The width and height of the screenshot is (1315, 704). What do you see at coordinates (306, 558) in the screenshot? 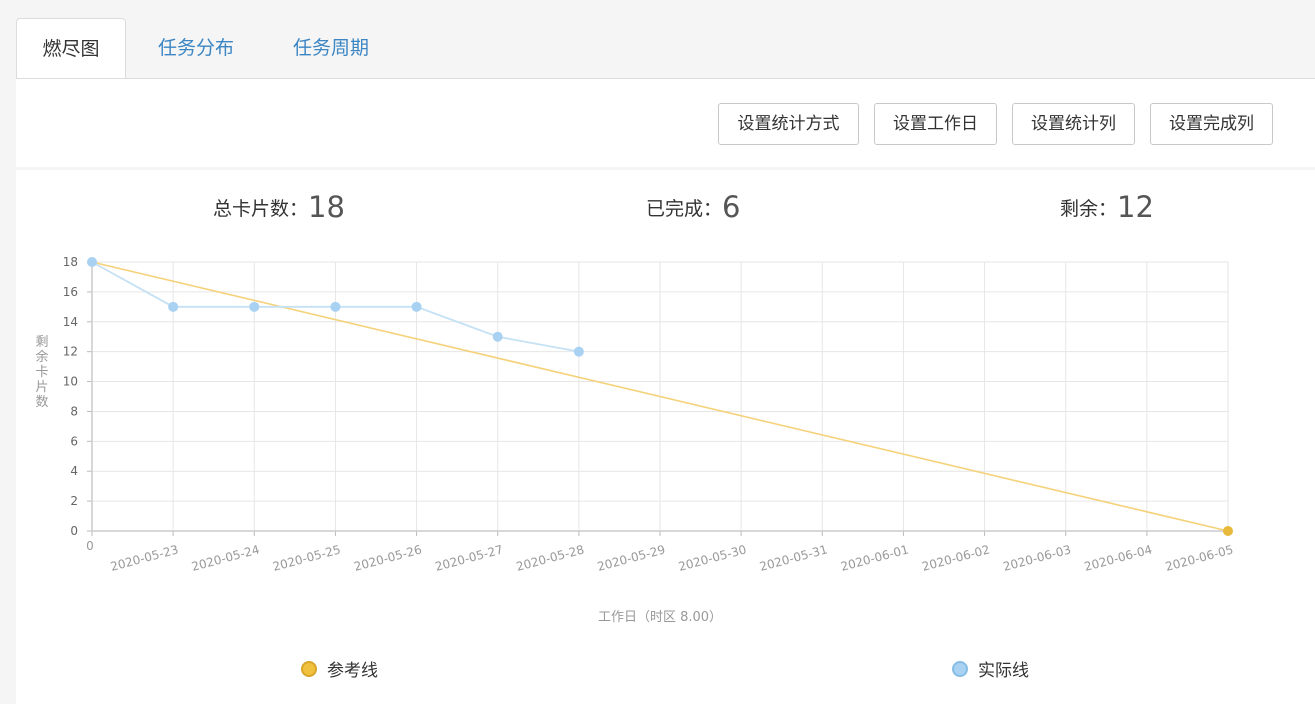
I see `x-tick-label: 2020-05-25` at bounding box center [306, 558].